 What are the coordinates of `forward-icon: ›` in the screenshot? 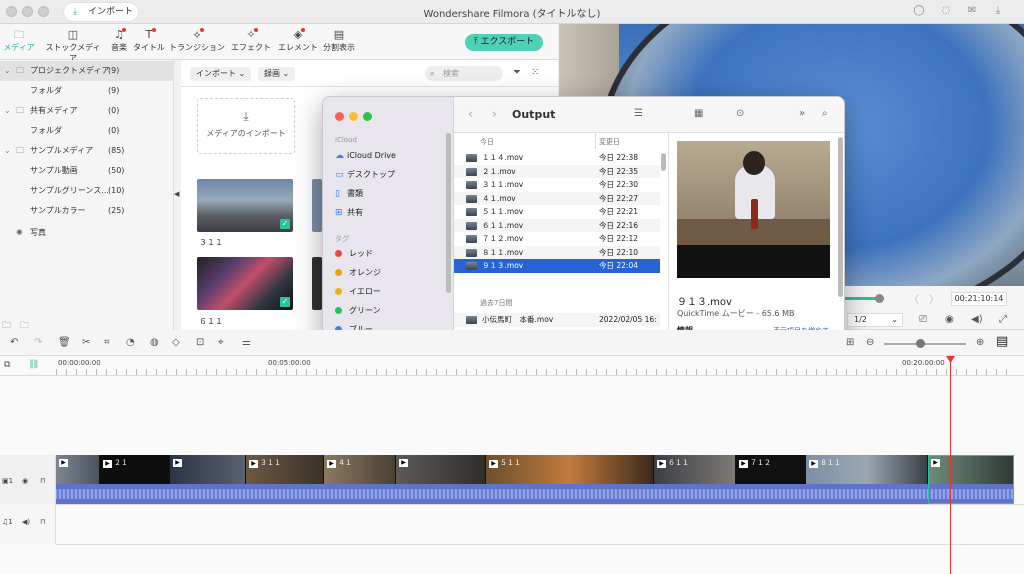 It's located at (494, 114).